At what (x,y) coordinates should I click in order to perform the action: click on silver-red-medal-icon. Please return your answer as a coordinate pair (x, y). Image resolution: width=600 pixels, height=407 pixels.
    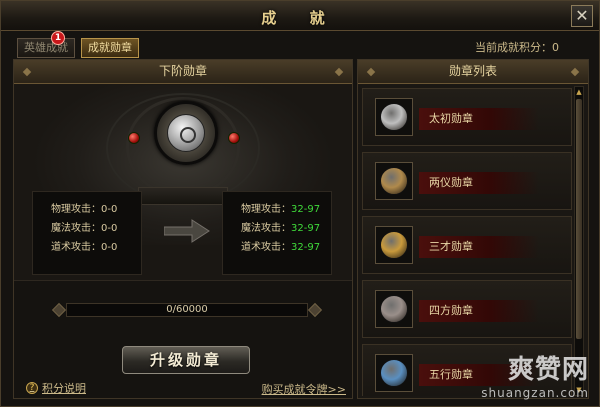
    Looking at the image, I should click on (394, 309).